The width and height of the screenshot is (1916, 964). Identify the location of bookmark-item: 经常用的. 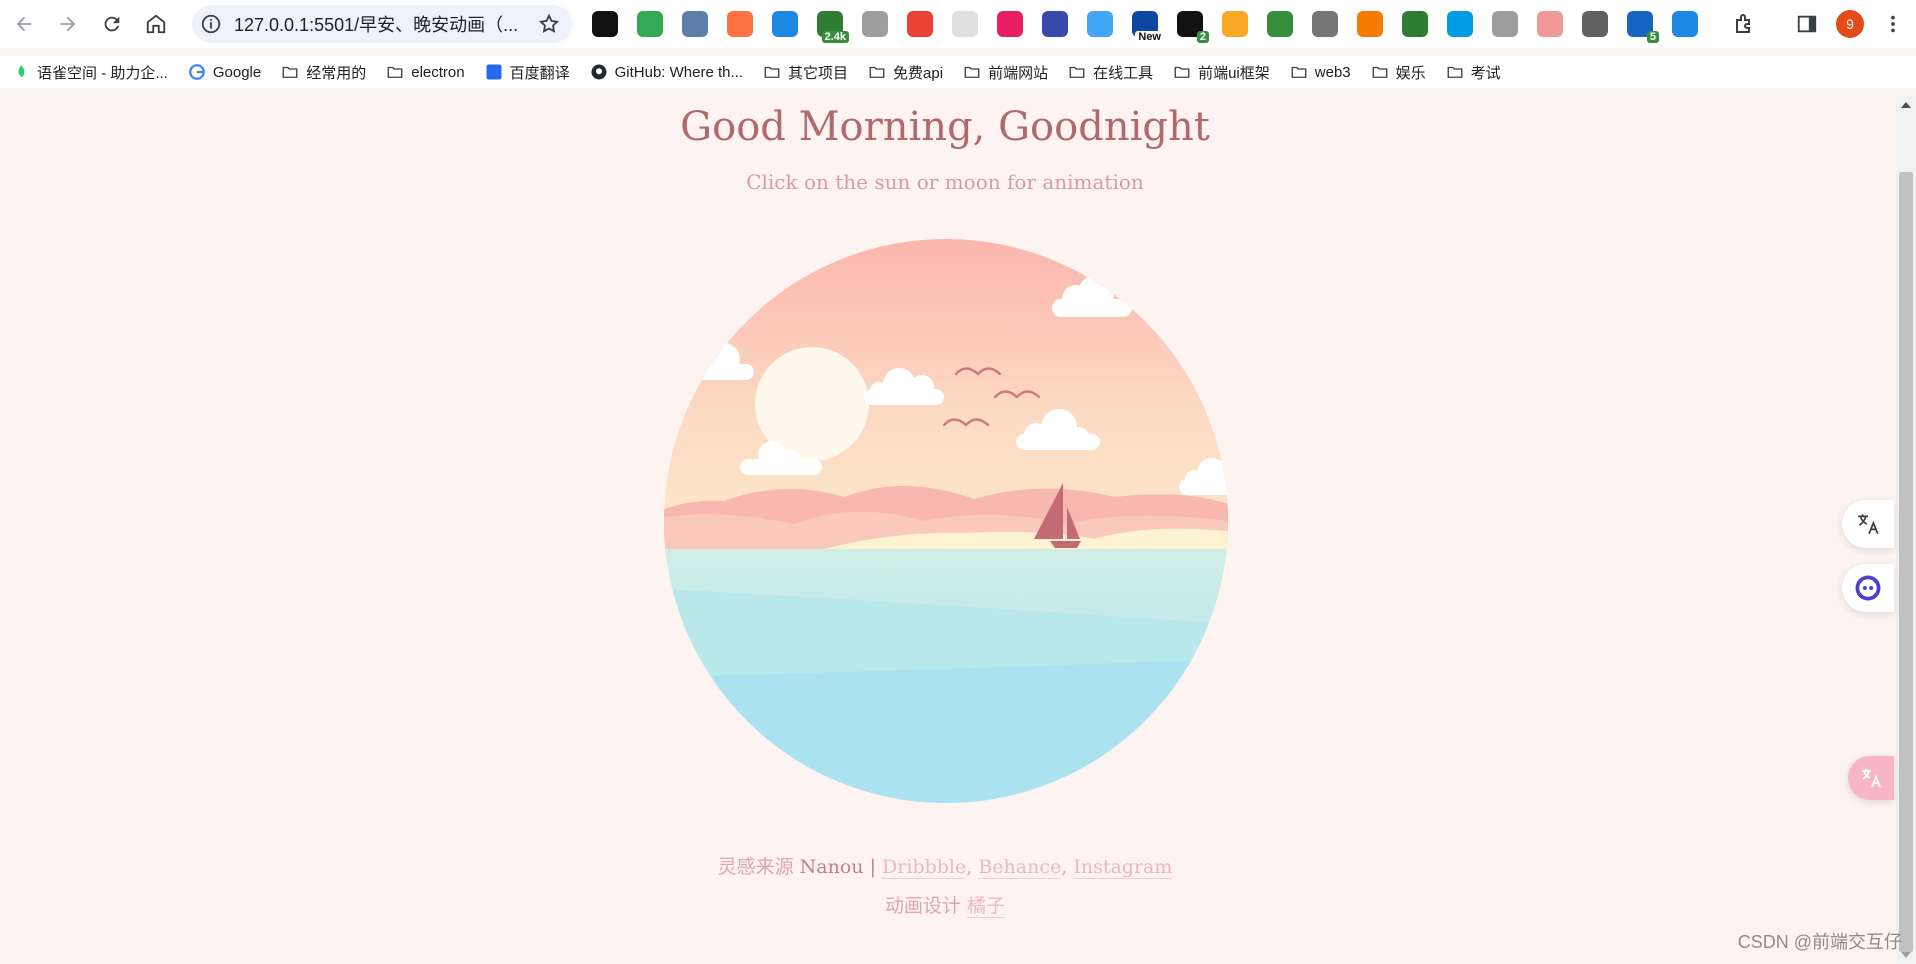
(323, 72).